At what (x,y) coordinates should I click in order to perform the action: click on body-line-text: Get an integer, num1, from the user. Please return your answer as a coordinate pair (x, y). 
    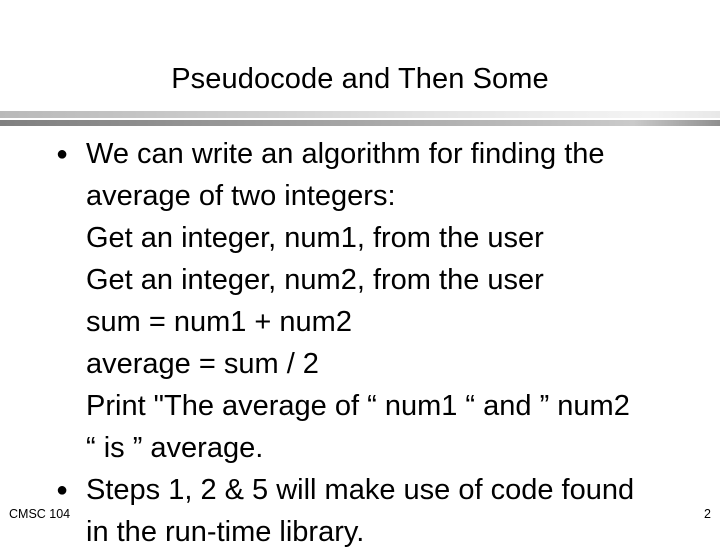
    Looking at the image, I should click on (315, 238).